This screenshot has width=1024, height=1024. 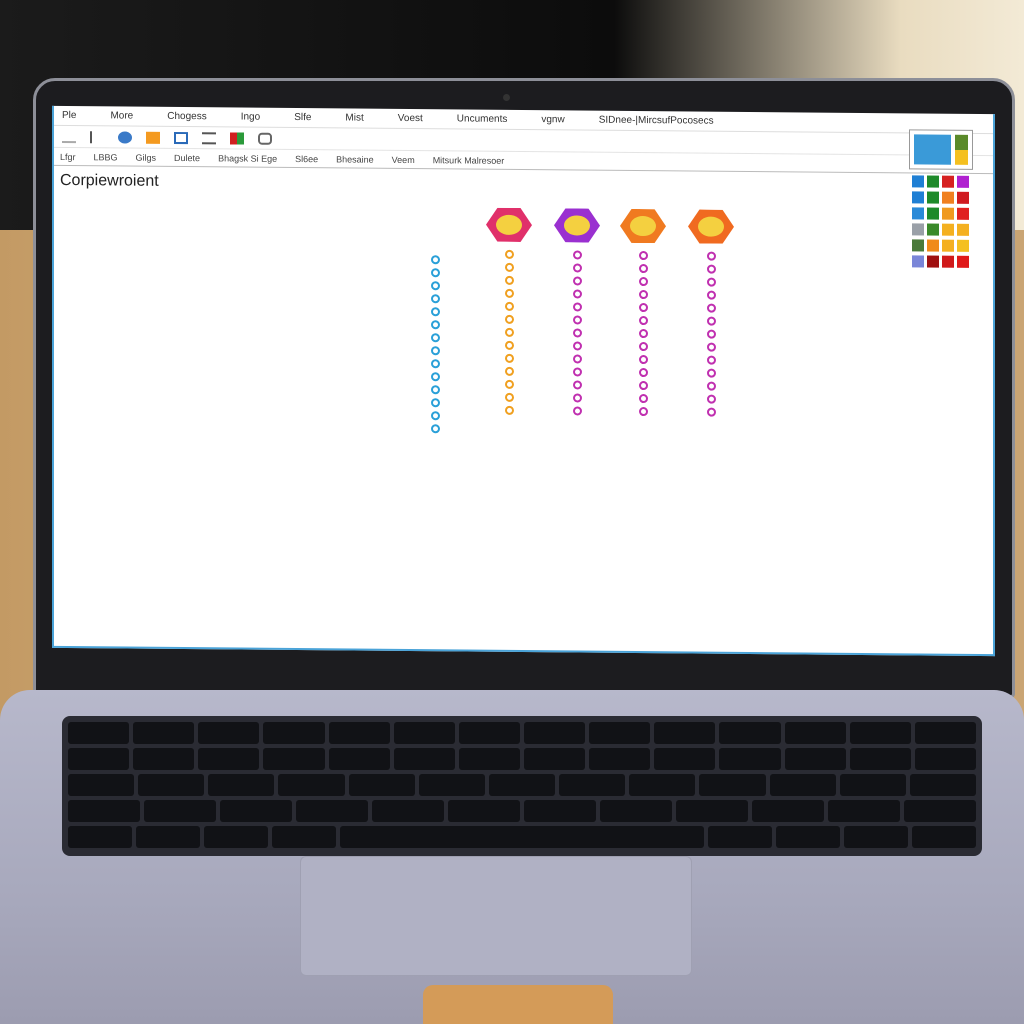 I want to click on toolbar-dropdown: Dulete, so click(x=187, y=157).